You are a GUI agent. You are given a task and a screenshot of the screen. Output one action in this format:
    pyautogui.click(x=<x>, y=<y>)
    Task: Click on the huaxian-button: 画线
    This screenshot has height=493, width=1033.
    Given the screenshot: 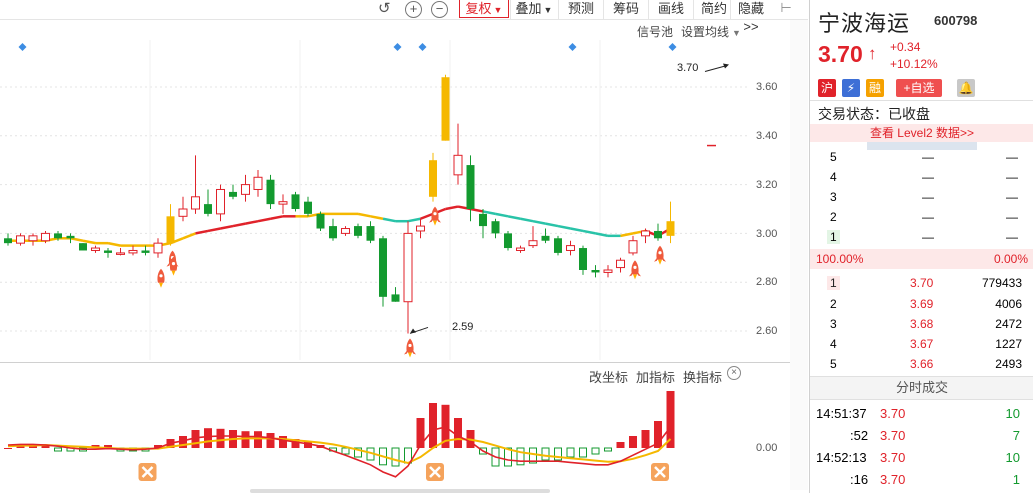 What is the action you would take?
    pyautogui.click(x=670, y=9)
    